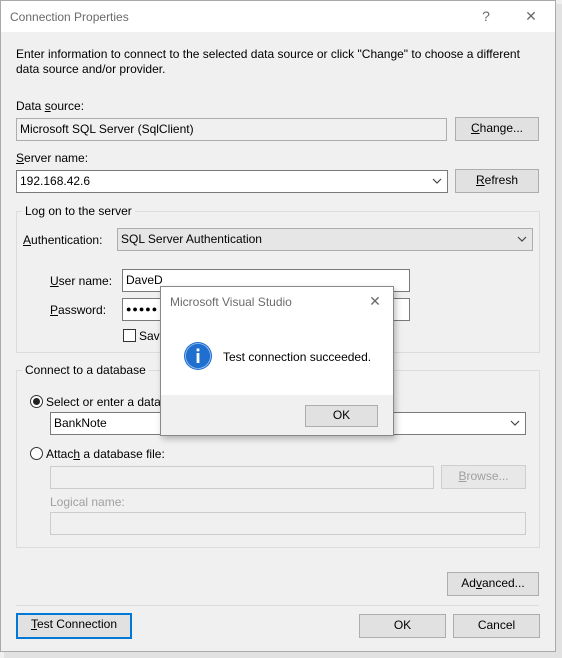  I want to click on message-box-footer: OK, so click(277, 415).